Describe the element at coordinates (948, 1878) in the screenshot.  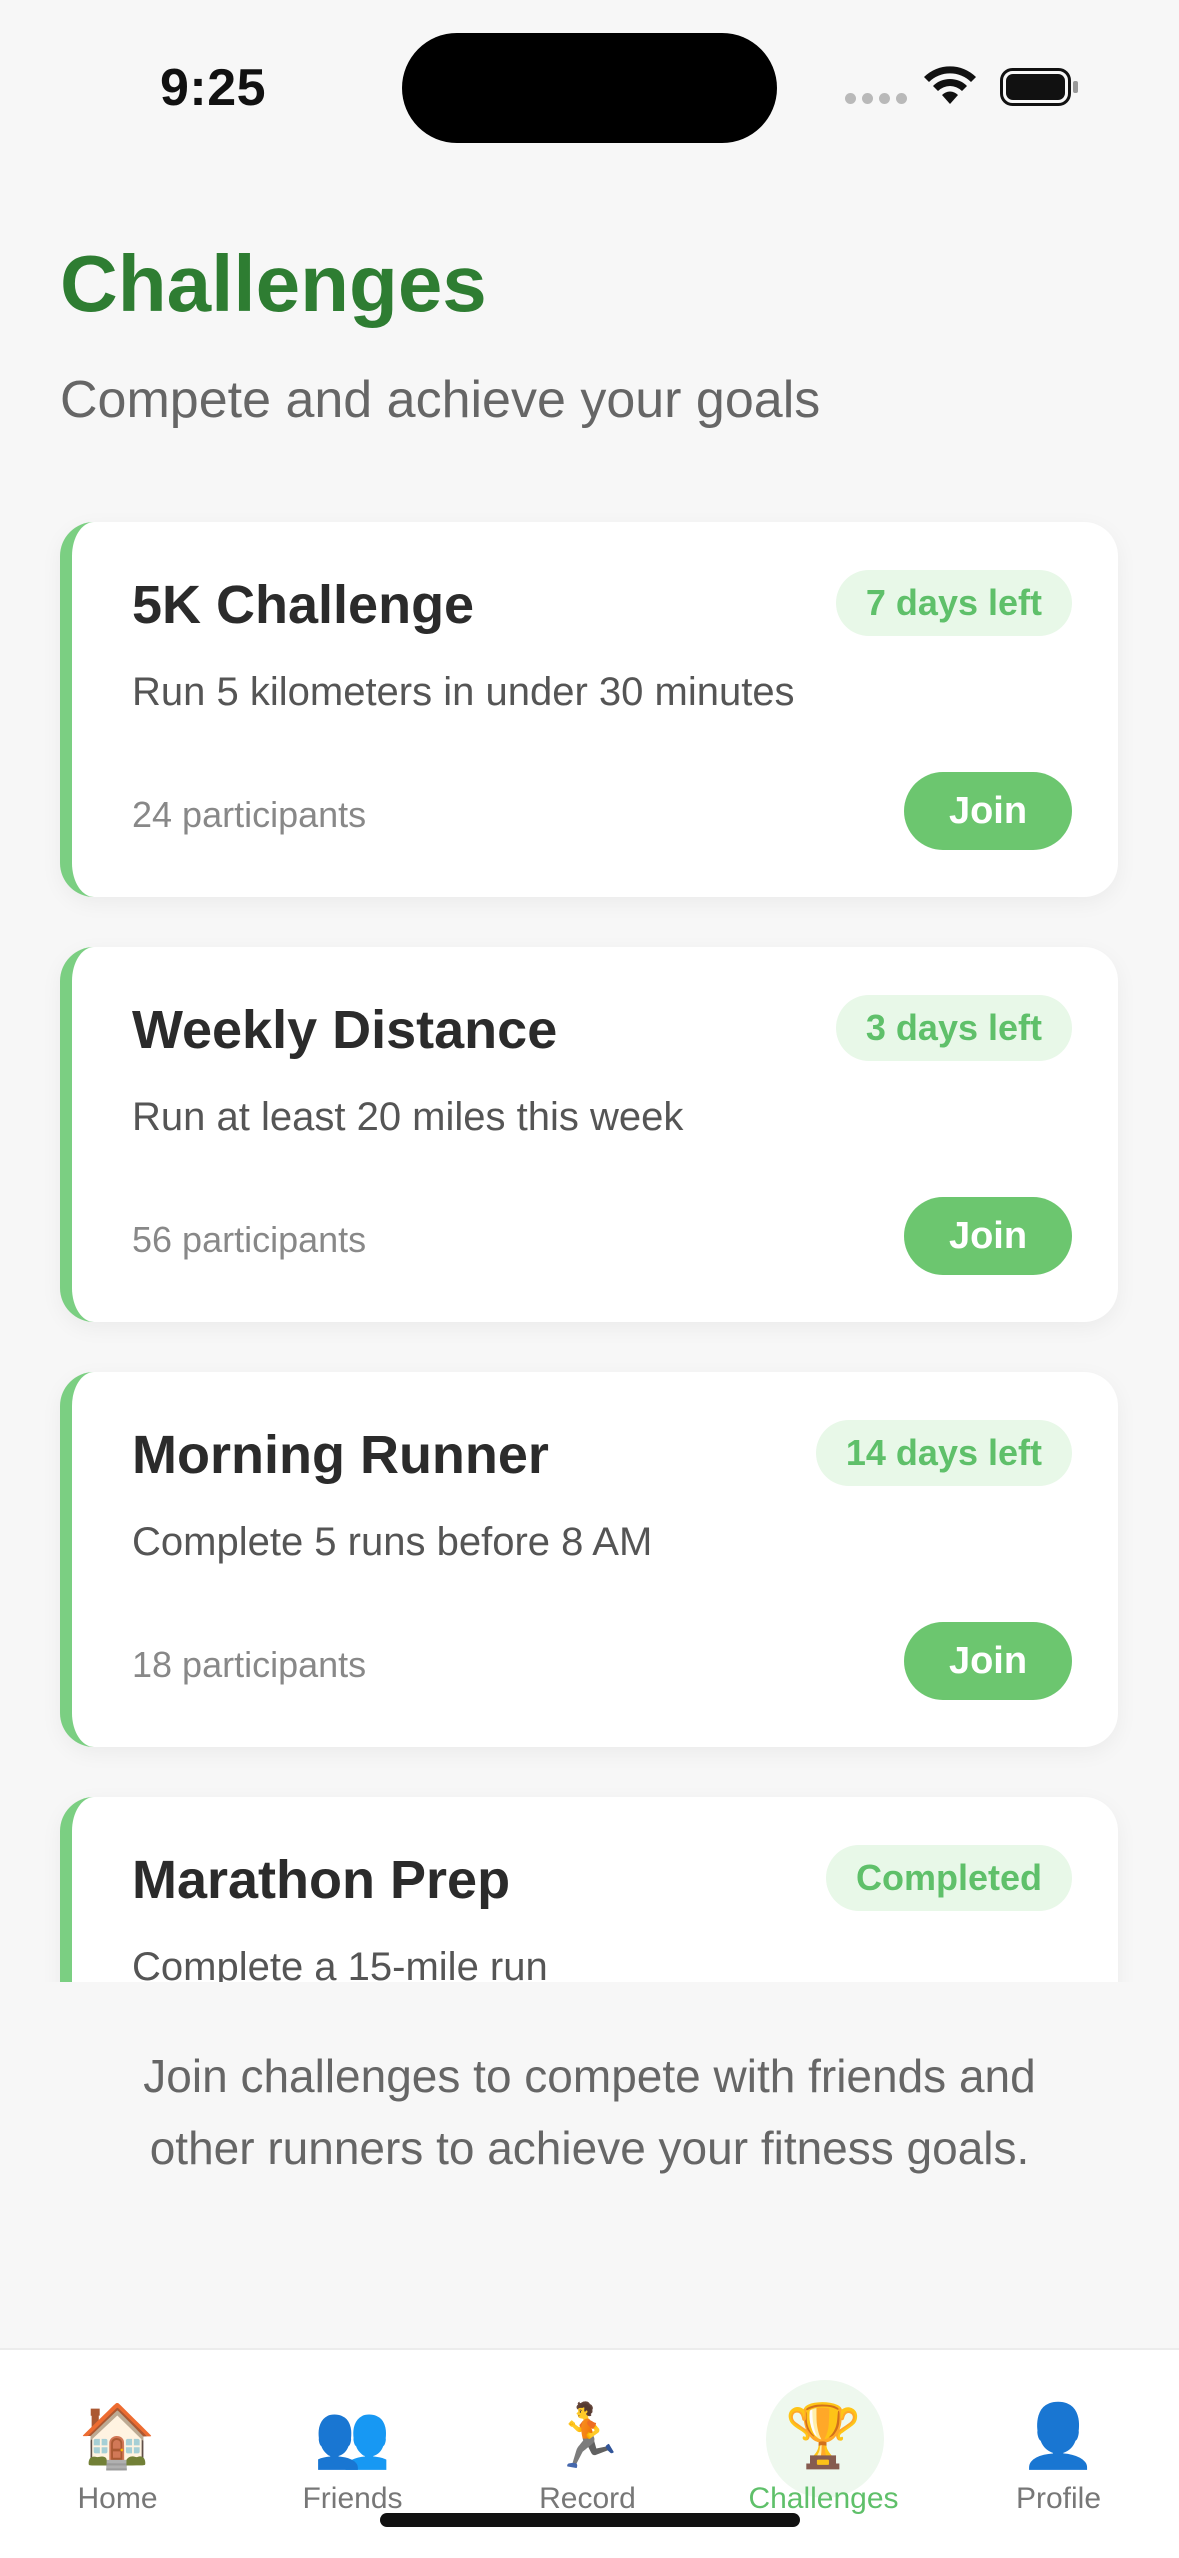
I see `completed-badge: Completed` at that location.